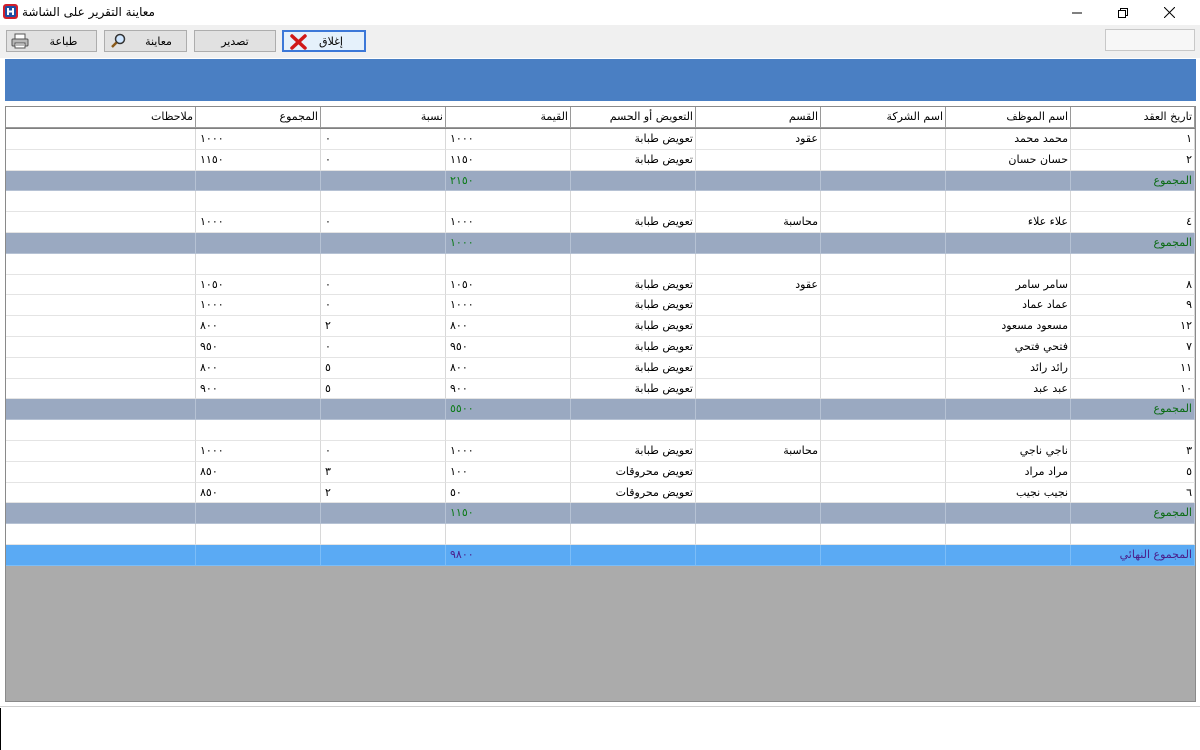 The image size is (1200, 750). Describe the element at coordinates (508, 181) in the screenshot. I see `subtotal-value: ٢١٥٠` at that location.